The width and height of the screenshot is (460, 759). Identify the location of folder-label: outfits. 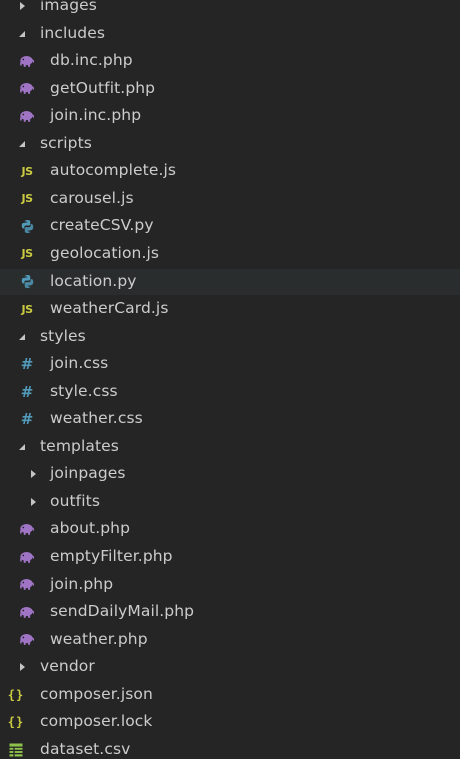
(75, 500).